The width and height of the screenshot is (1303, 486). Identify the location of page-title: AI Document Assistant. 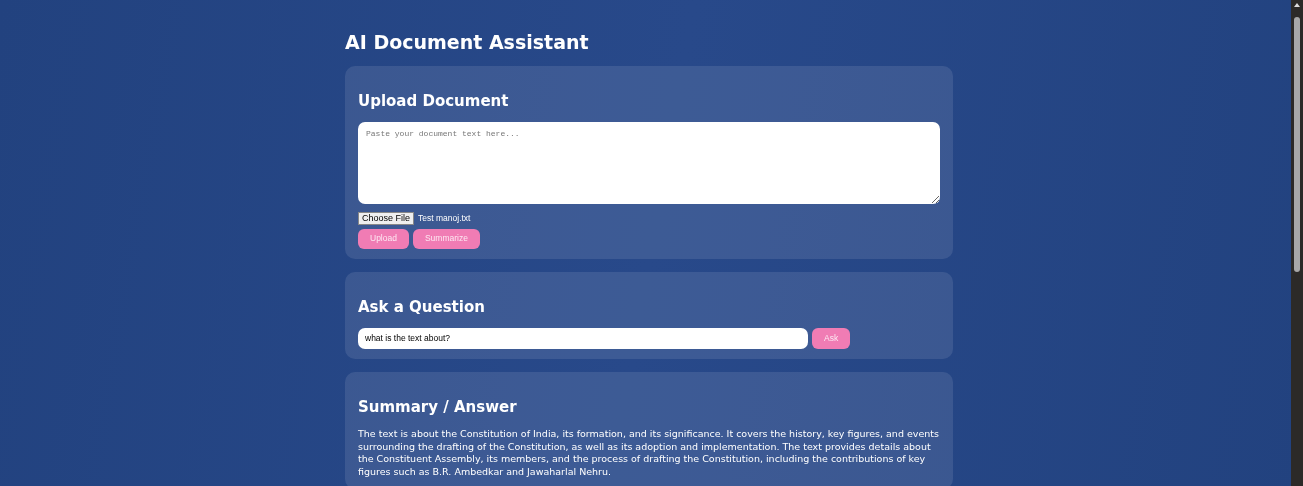
(467, 42).